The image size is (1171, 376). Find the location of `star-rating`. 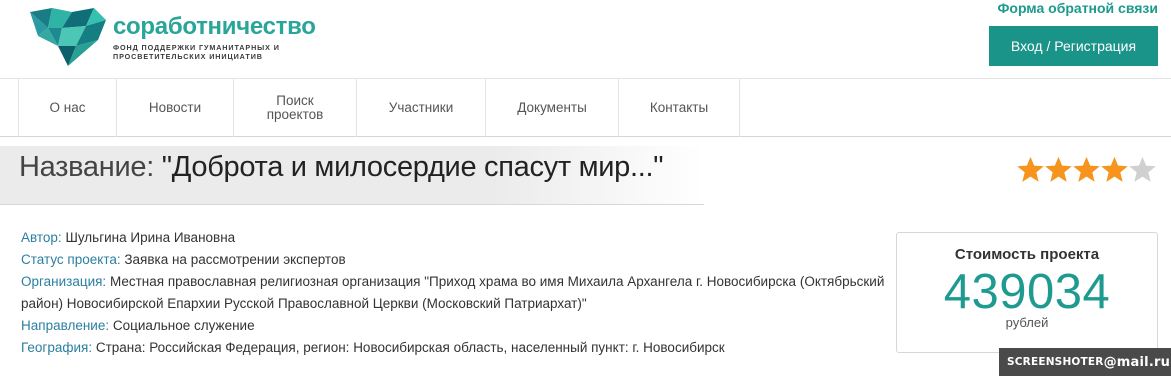

star-rating is located at coordinates (1086, 169).